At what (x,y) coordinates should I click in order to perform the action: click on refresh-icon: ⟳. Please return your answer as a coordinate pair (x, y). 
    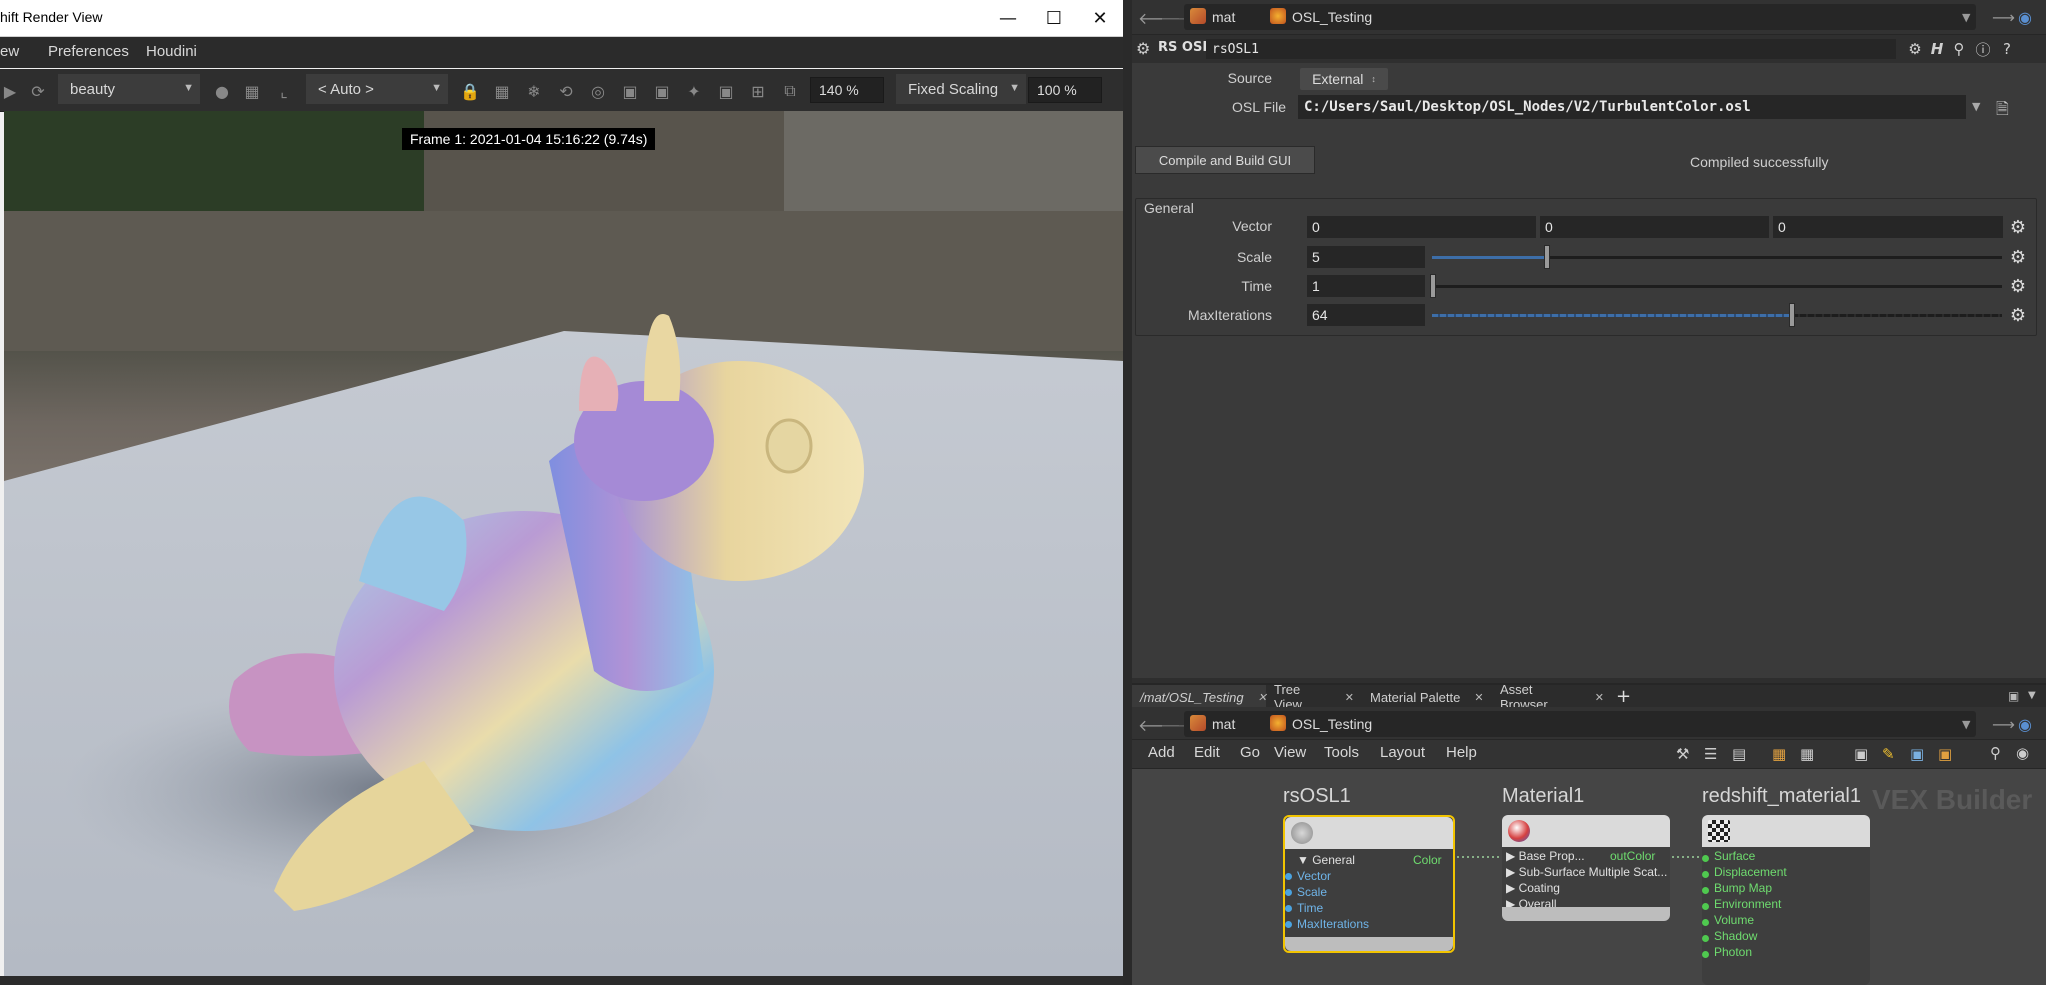
    Looking at the image, I should click on (38, 91).